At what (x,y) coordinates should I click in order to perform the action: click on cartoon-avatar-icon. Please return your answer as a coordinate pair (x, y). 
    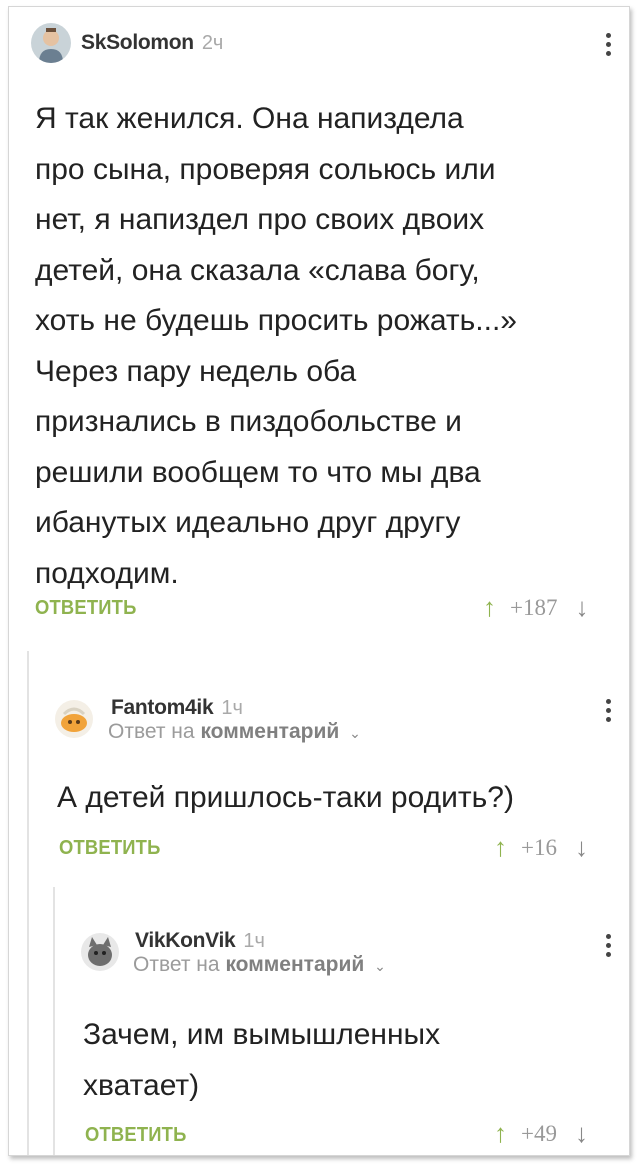
    Looking at the image, I should click on (74, 719).